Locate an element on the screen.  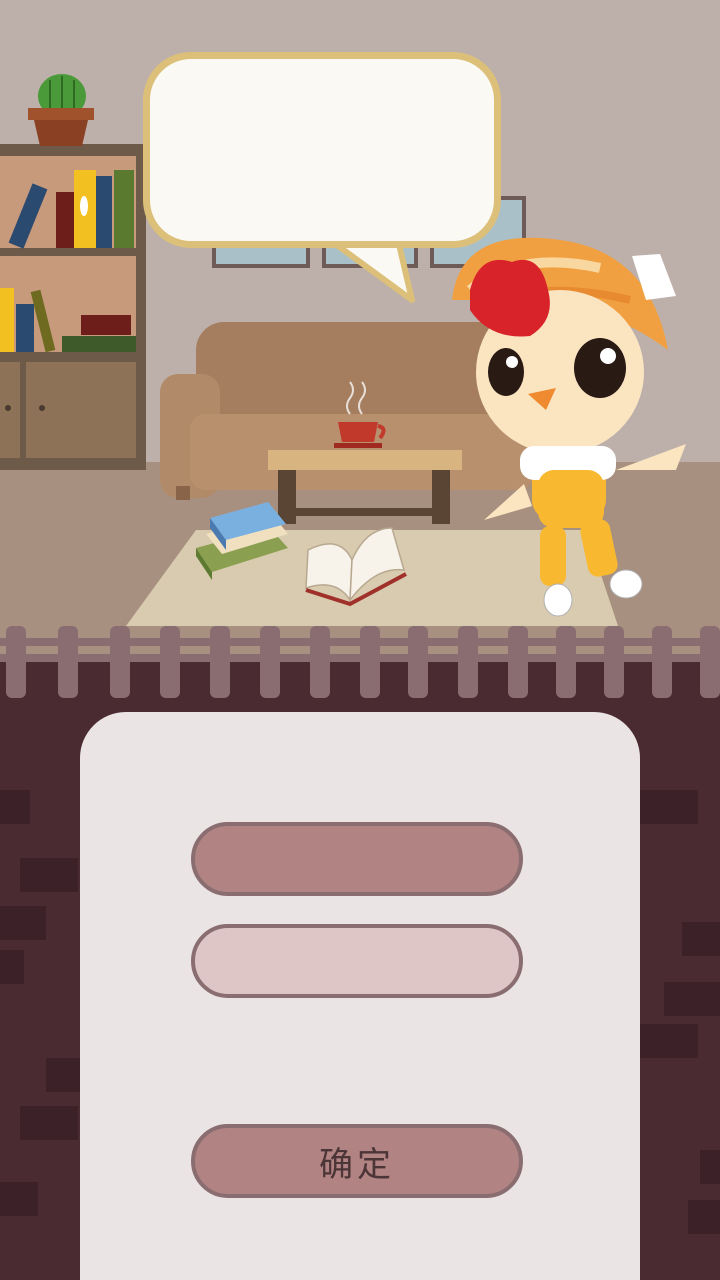
fence is located at coordinates (360, 662).